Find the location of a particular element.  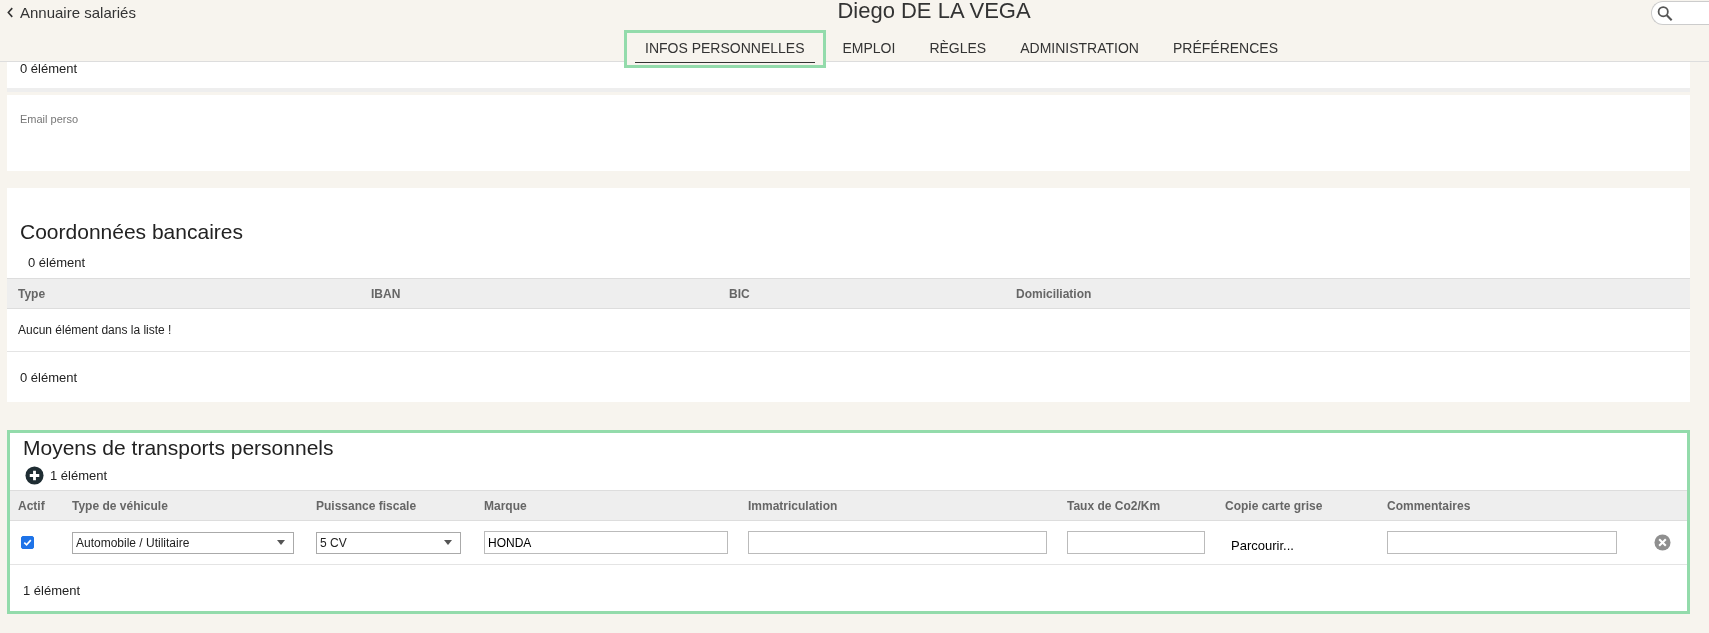

brand-input: HONDA is located at coordinates (606, 542).